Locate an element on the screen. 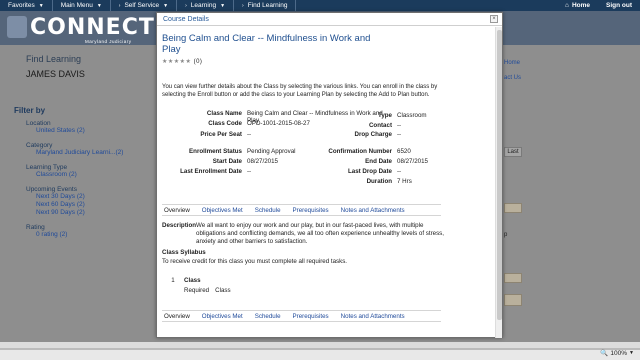 Image resolution: width=640 pixels, height=360 pixels. detail-value: 7 Hrs is located at coordinates (404, 181).